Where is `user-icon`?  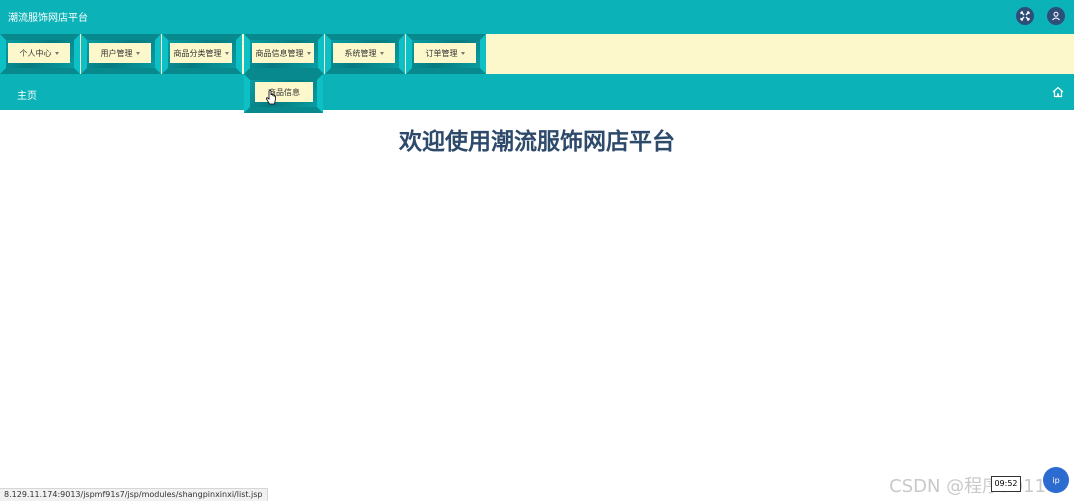
user-icon is located at coordinates (1056, 16).